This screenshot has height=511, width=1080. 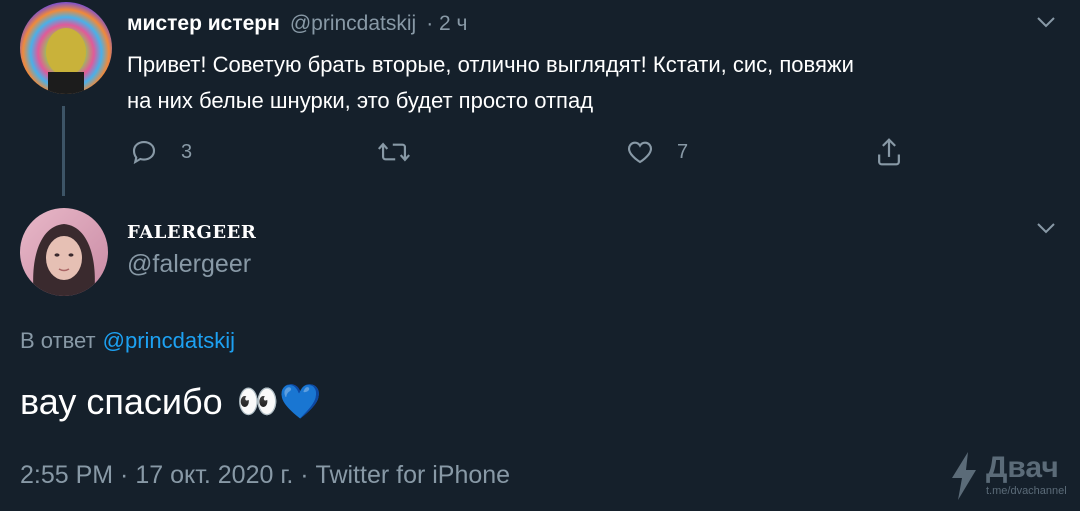 What do you see at coordinates (58, 340) in the screenshot?
I see `reply-prefix: В ответ` at bounding box center [58, 340].